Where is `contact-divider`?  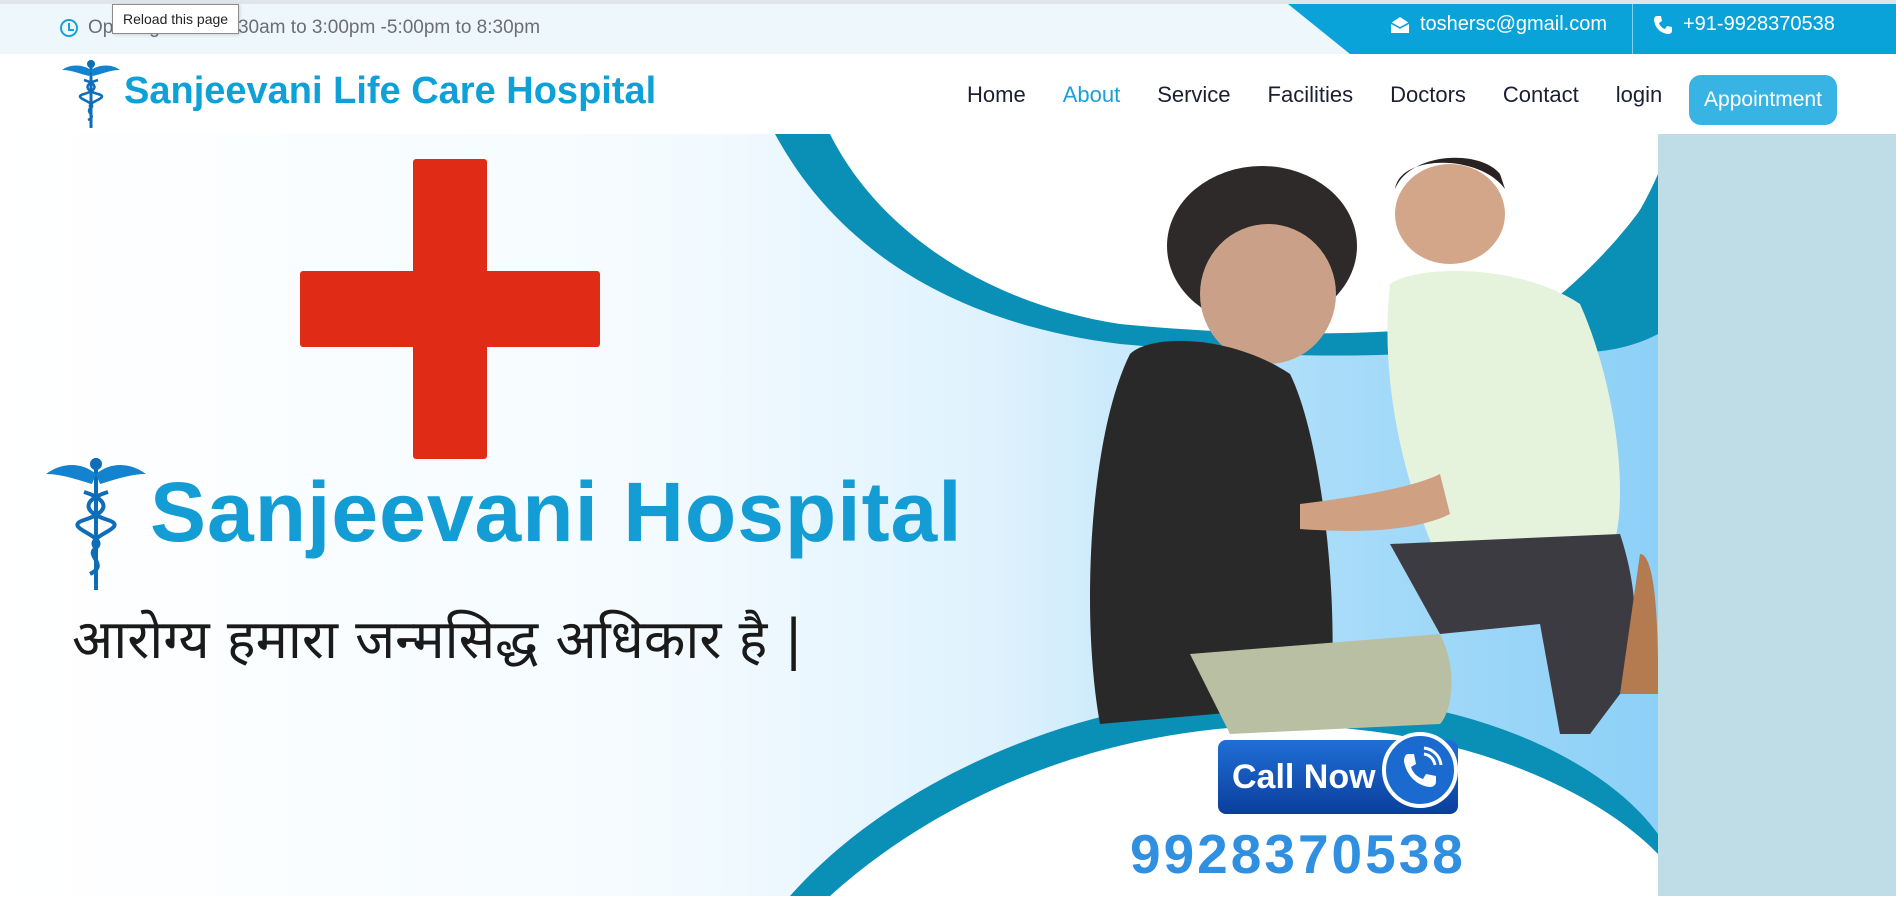
contact-divider is located at coordinates (1632, 29).